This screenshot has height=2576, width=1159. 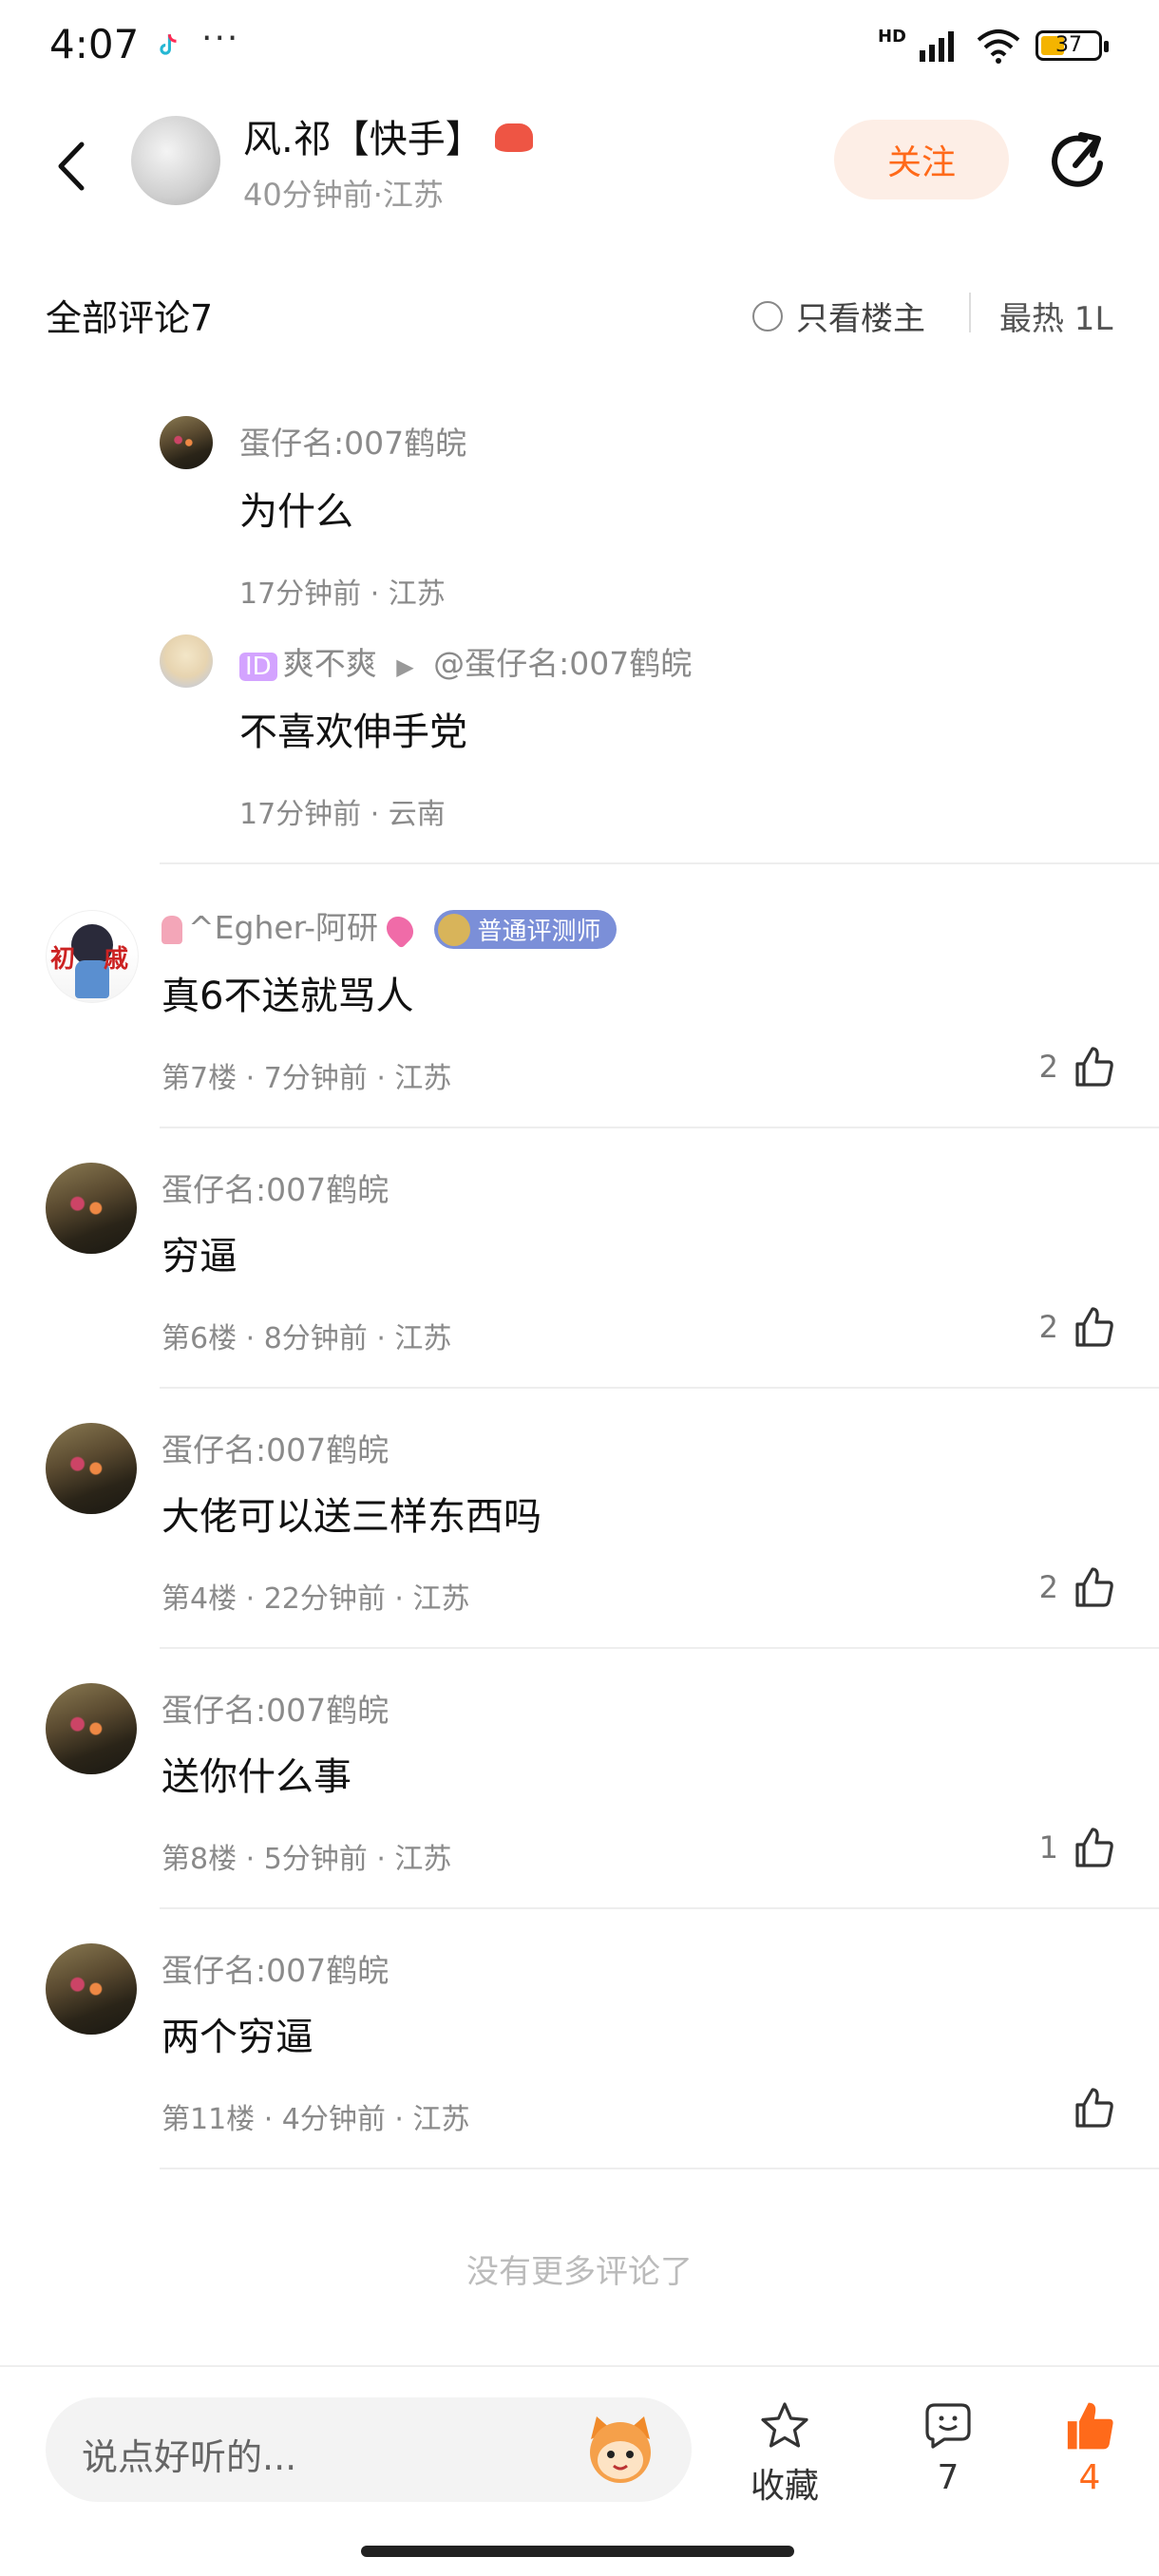 I want to click on no-more-comments: 没有更多评论了, so click(x=579, y=2272).